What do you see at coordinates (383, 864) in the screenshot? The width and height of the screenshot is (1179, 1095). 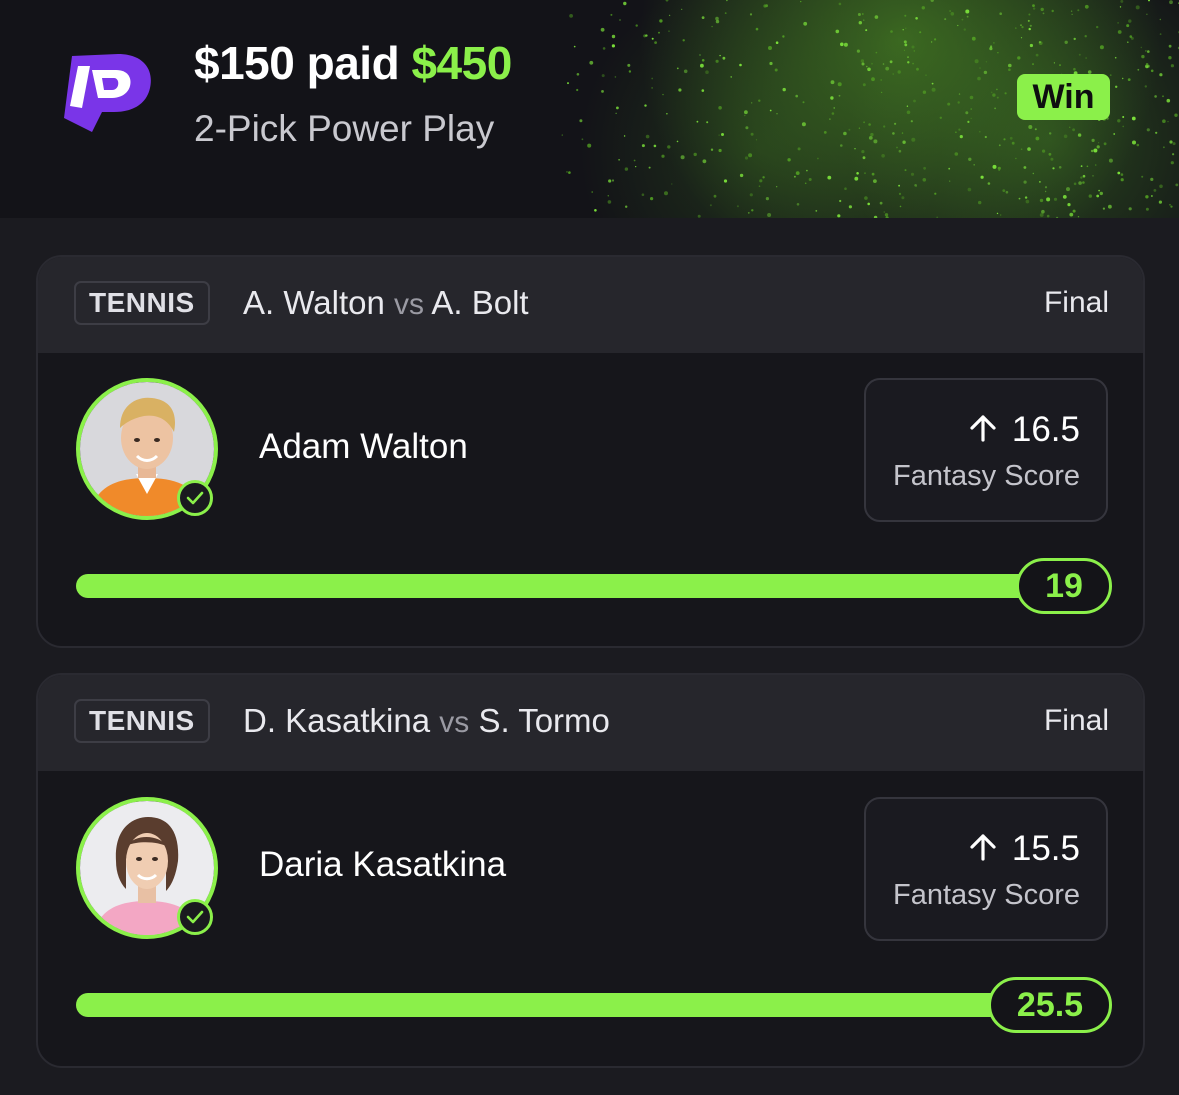 I see `player-name: Daria Kasatkina` at bounding box center [383, 864].